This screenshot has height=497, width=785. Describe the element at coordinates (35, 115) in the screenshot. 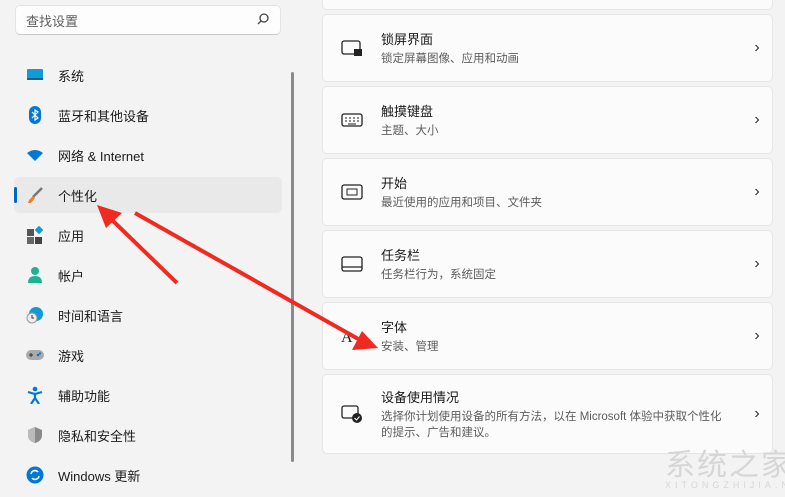

I see `bluetooth-icon` at that location.